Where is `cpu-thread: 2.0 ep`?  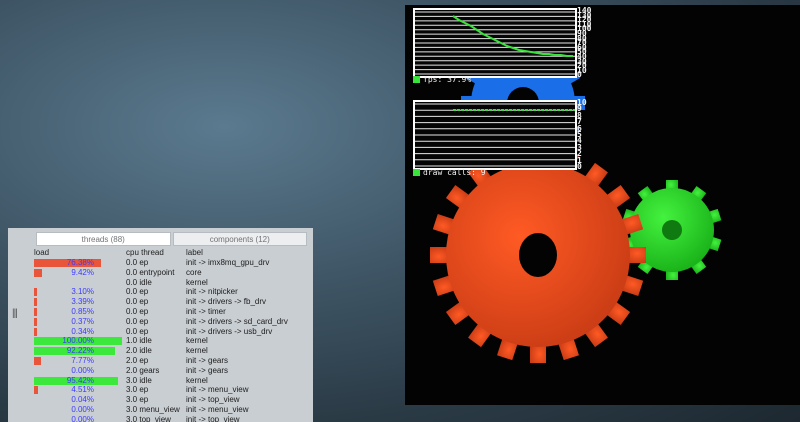 cpu-thread: 2.0 ep is located at coordinates (137, 360).